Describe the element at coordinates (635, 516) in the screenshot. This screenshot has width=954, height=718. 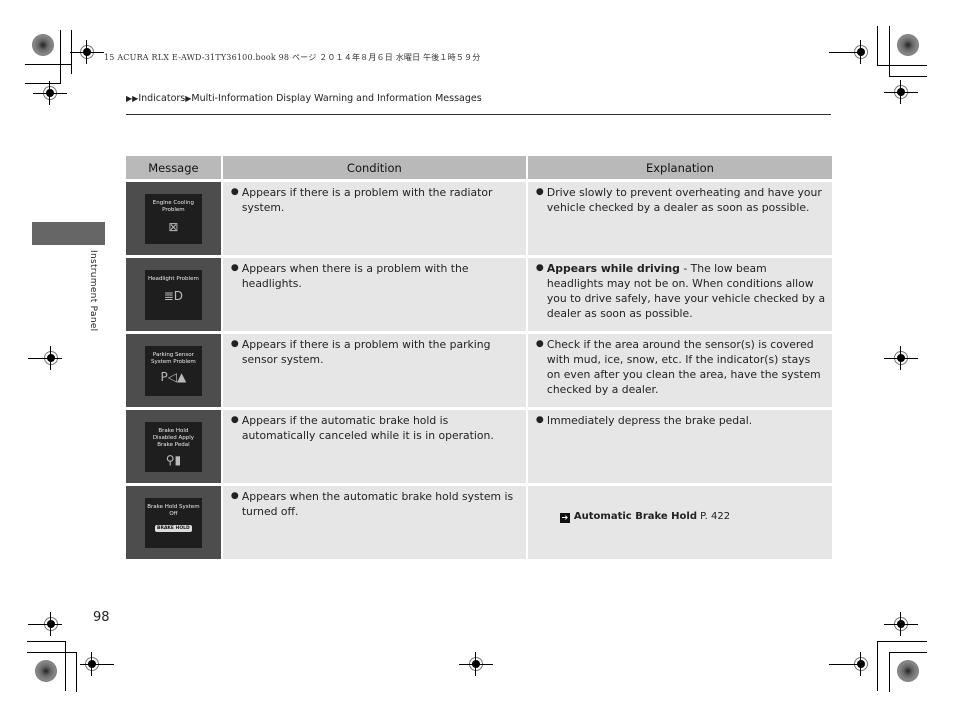
I see `xref-title: Automatic Brake Hold` at that location.